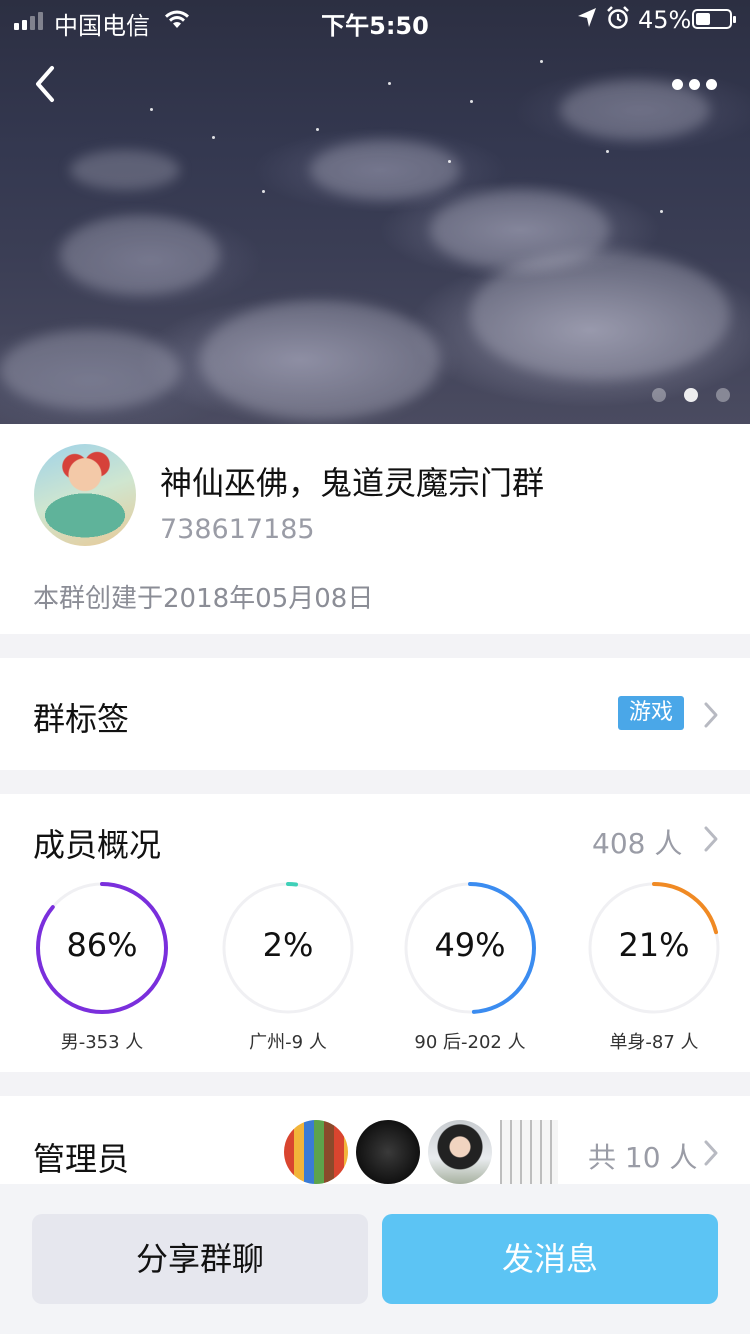  Describe the element at coordinates (288, 1042) in the screenshot. I see `stat-label: 广州-9 人` at that location.